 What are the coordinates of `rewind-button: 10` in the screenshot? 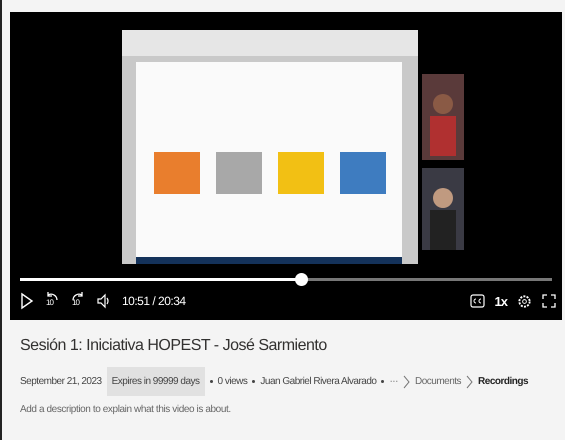 It's located at (52, 301).